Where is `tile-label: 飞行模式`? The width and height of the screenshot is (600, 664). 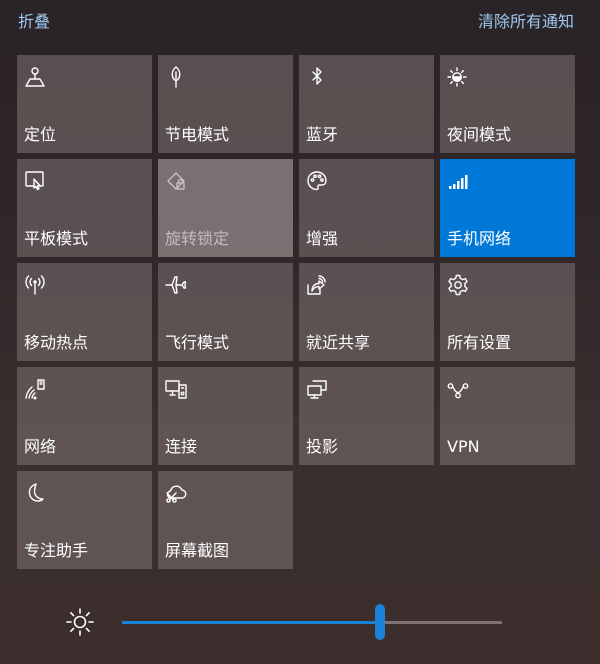
tile-label: 飞行模式 is located at coordinates (197, 342).